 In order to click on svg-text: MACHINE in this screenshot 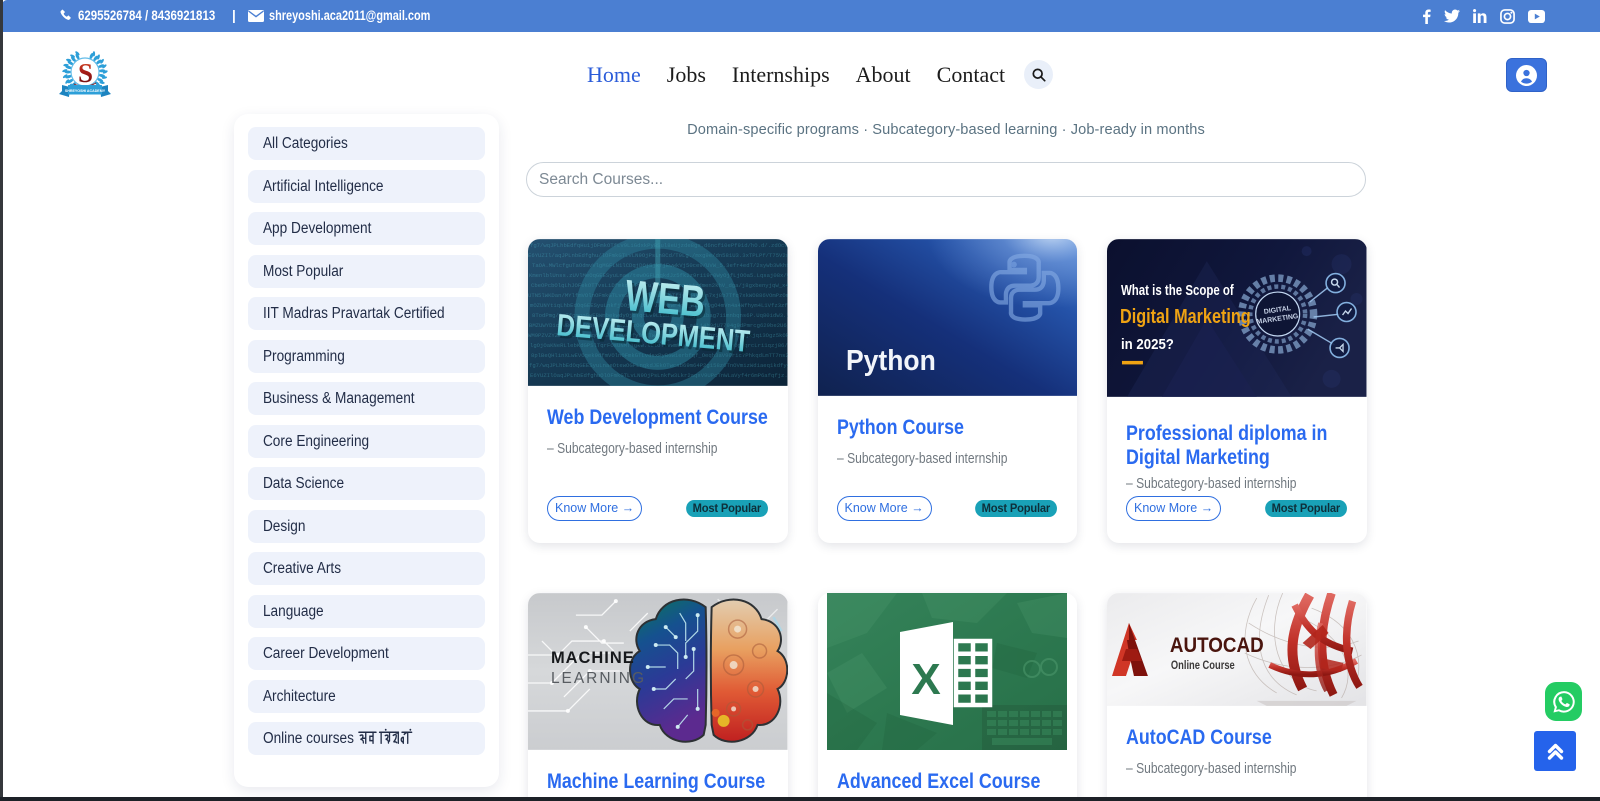, I will do `click(593, 658)`.